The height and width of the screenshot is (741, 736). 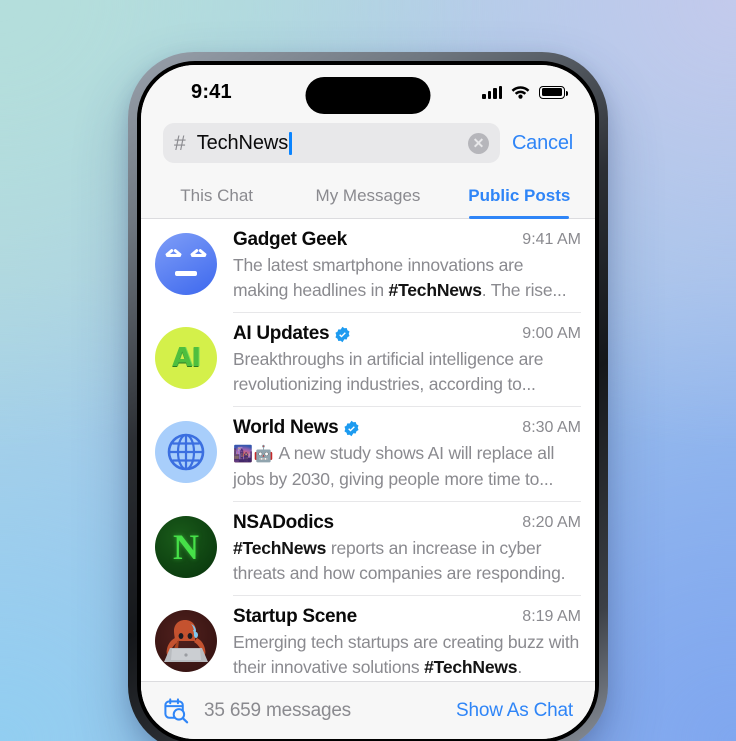 What do you see at coordinates (295, 616) in the screenshot?
I see `post-author-name: Startup Scene` at bounding box center [295, 616].